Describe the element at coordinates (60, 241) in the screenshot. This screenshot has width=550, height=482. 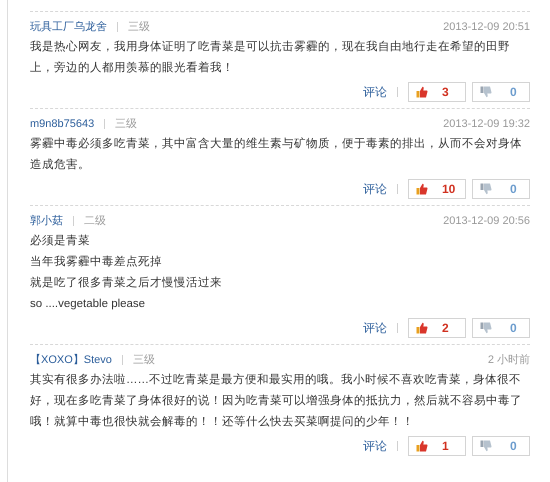
I see `comment-text: 必须是青菜` at that location.